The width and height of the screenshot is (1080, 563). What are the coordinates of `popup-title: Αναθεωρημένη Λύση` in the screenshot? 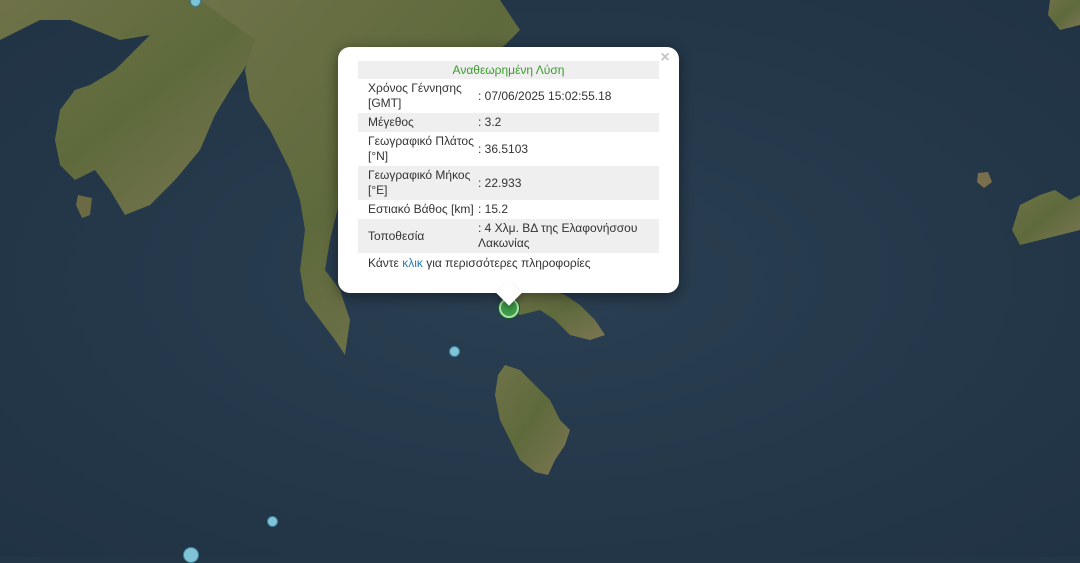 It's located at (508, 70).